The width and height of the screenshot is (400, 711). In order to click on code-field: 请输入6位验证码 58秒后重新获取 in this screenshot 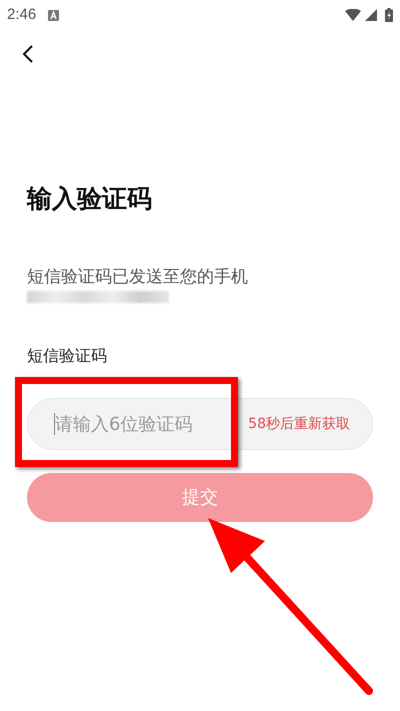, I will do `click(200, 424)`.